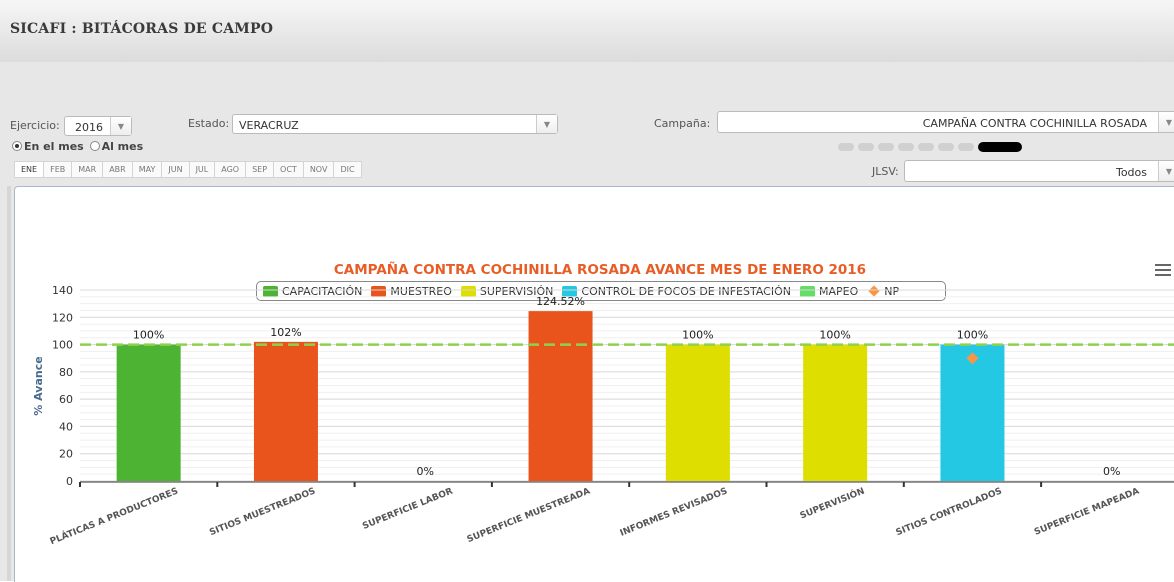 The height and width of the screenshot is (582, 1174). Describe the element at coordinates (147, 169) in the screenshot. I see `tab-month-may: MAY` at that location.